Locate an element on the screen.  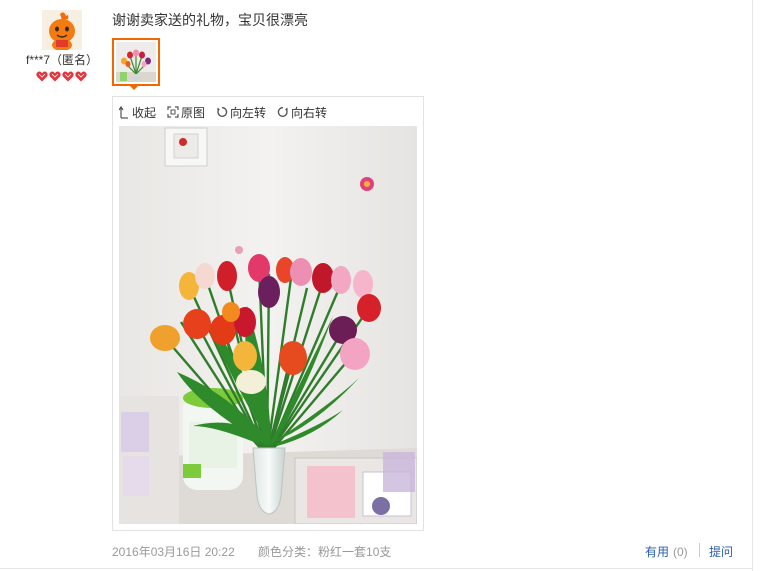
bottom-divider is located at coordinates (376, 568).